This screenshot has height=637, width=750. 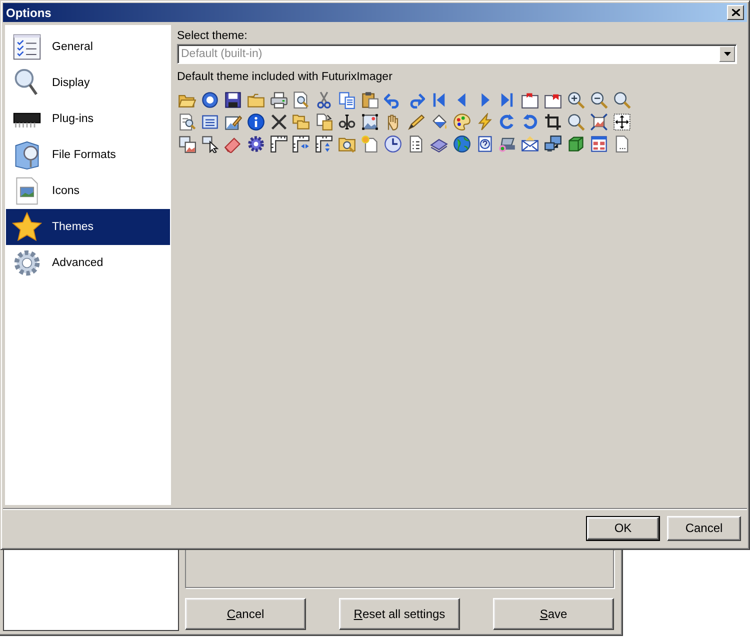 What do you see at coordinates (29, 13) in the screenshot?
I see `window-title: Options` at bounding box center [29, 13].